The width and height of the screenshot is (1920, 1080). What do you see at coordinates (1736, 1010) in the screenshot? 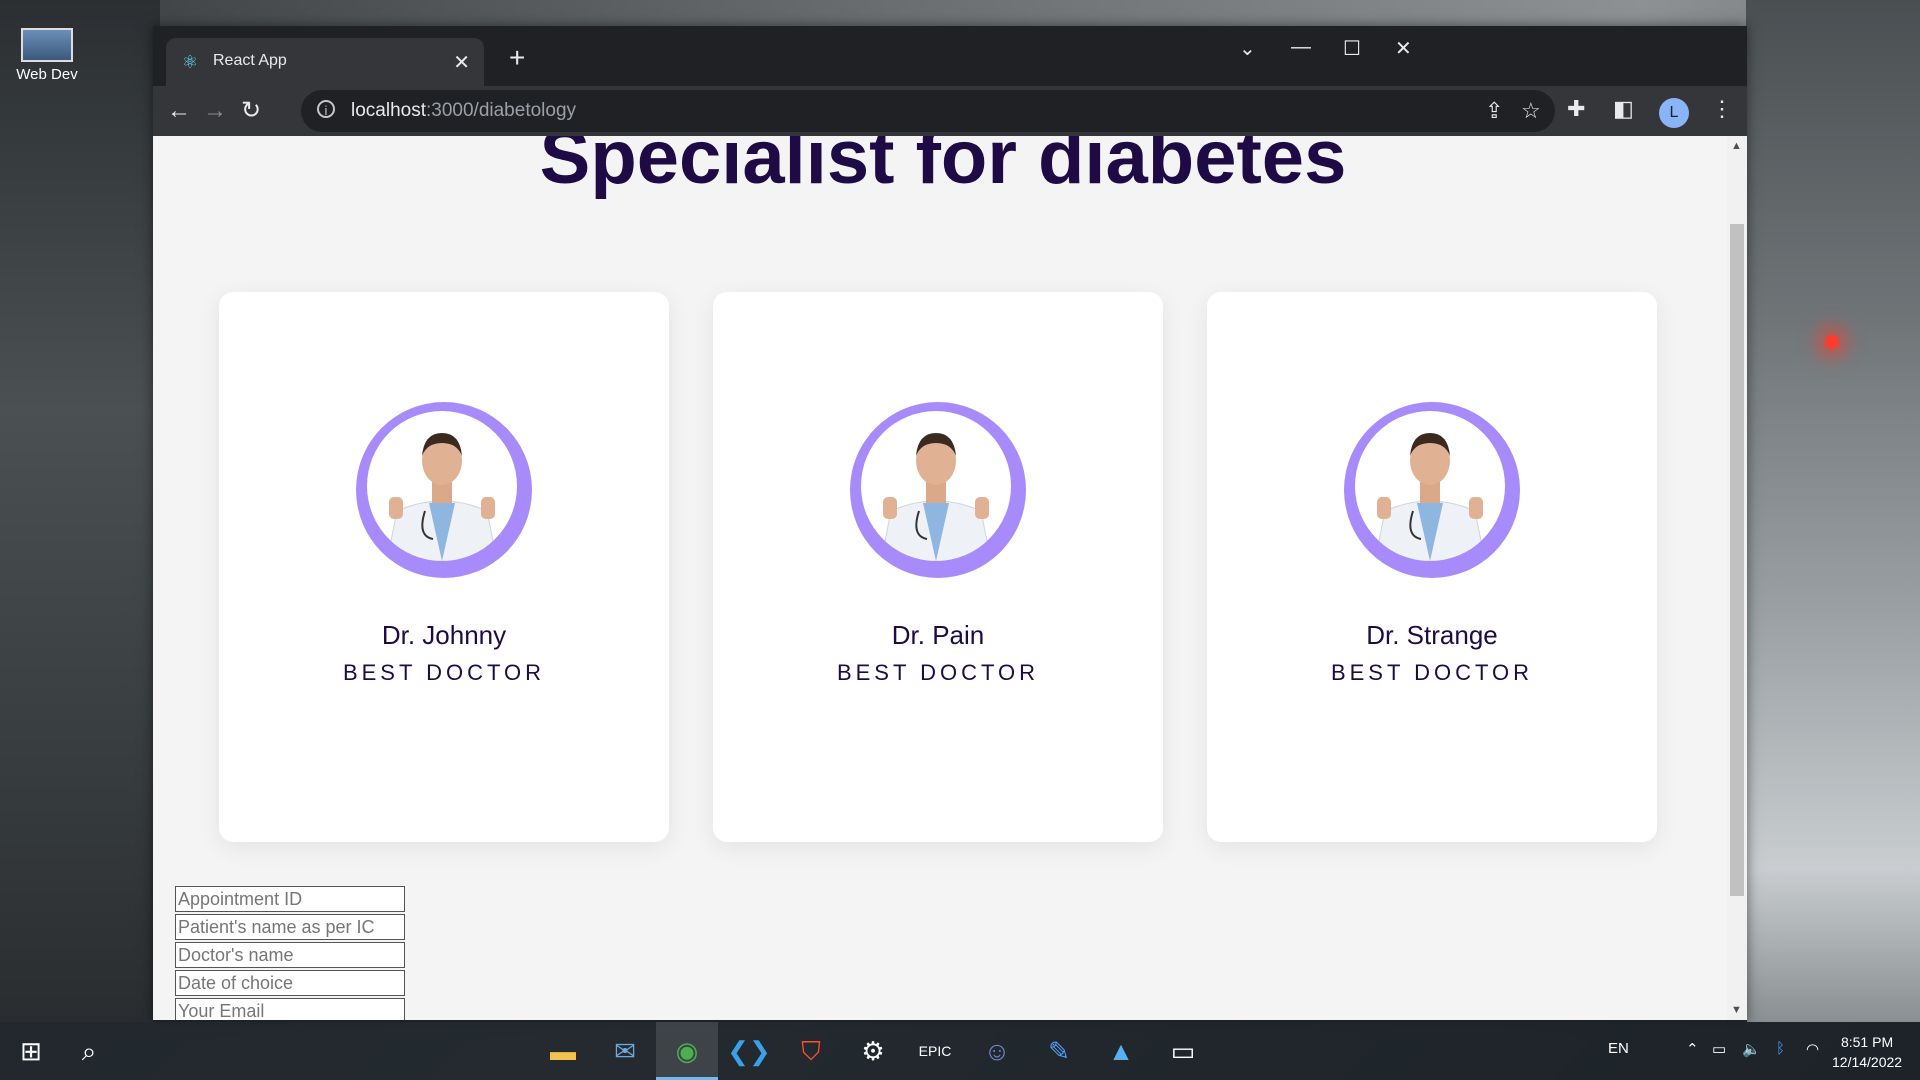
I see `scroll-down-icon: ▼` at bounding box center [1736, 1010].